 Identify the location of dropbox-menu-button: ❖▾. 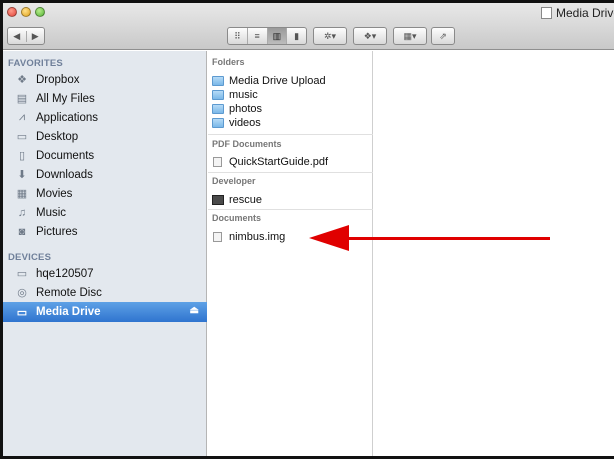
(370, 36).